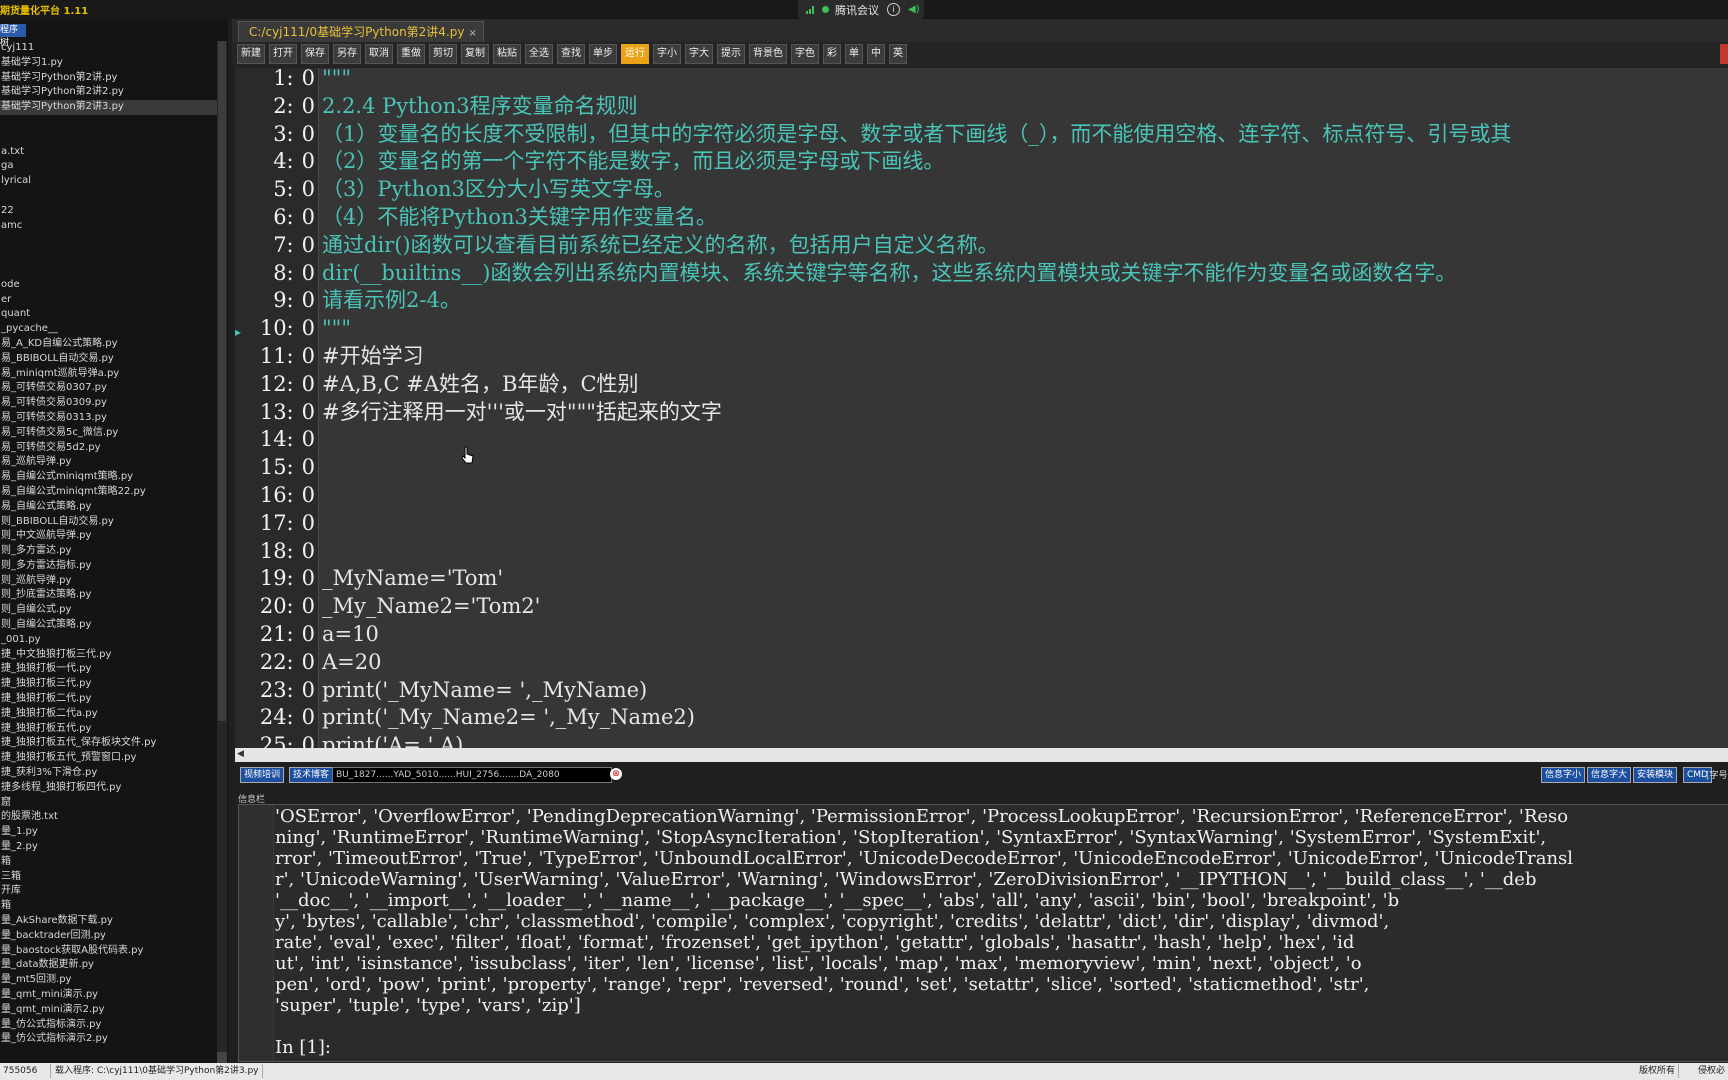 This screenshot has width=1728, height=1080. I want to click on code-line: 5: 0 （3）Python3区分大小写英文字母。, so click(981, 190).